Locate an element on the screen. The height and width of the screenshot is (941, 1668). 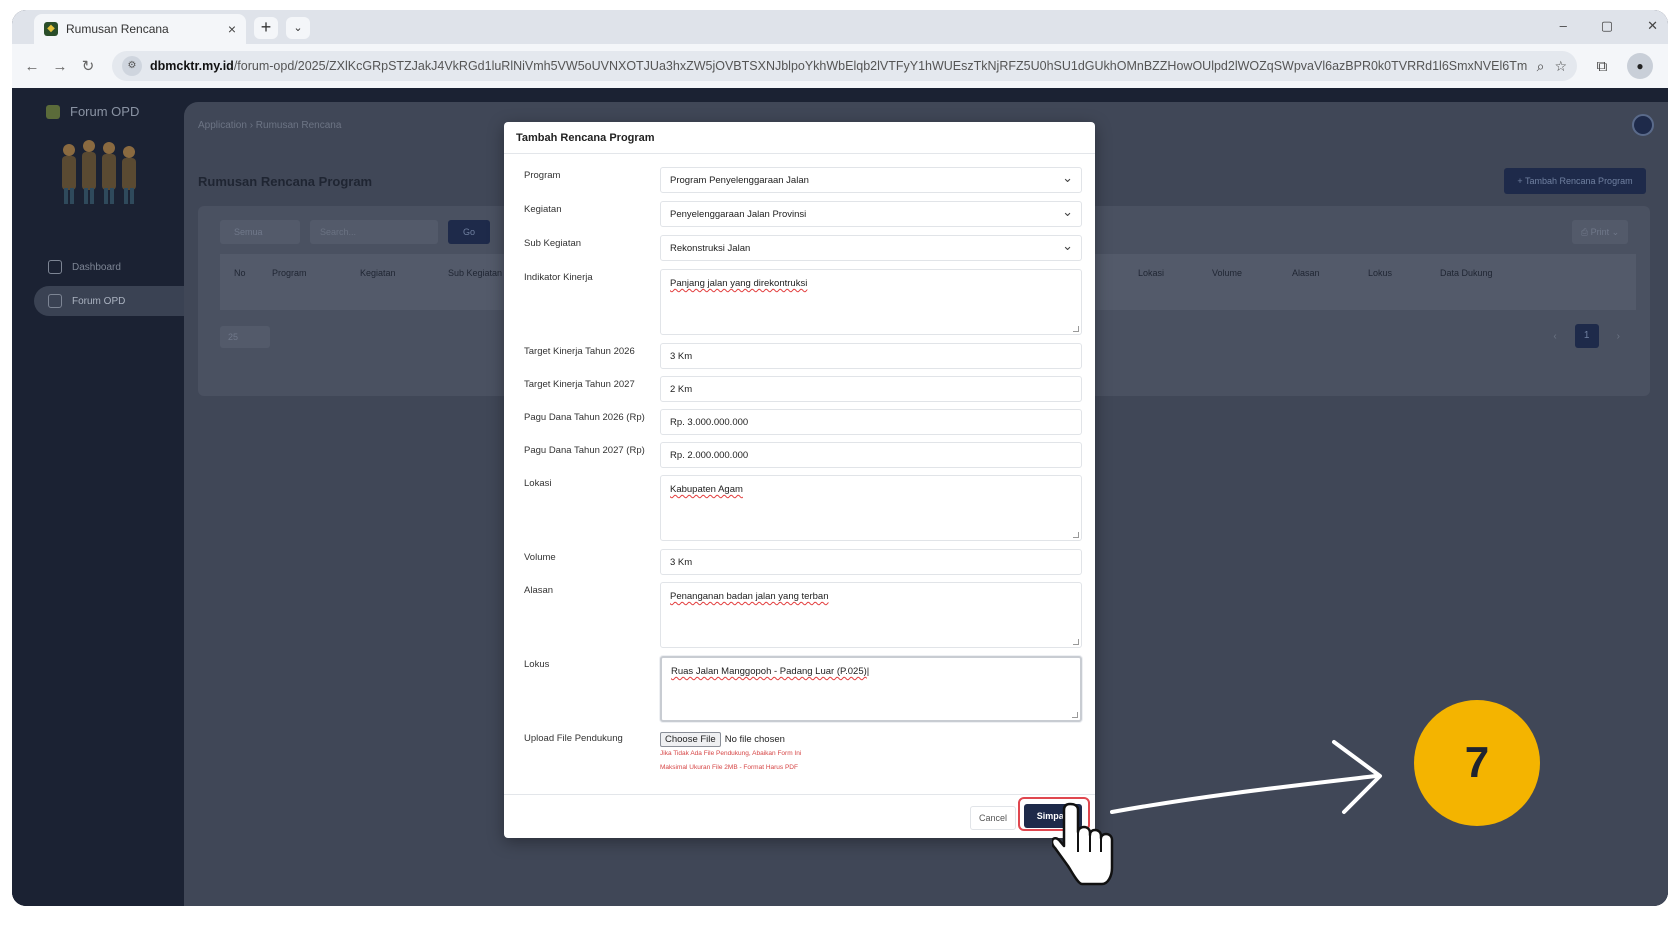
pointer-arrow is located at coordinates (1246, 777).